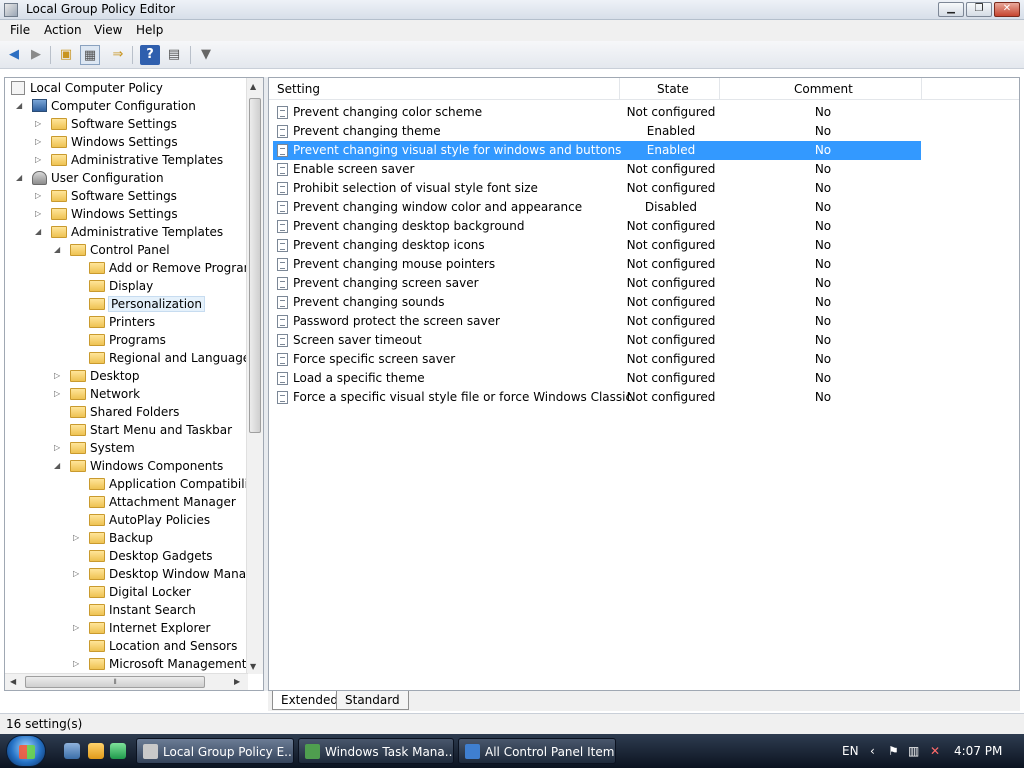 The image size is (1024, 768). What do you see at coordinates (90, 178) in the screenshot?
I see `tree-item: ◢ User Configuration` at bounding box center [90, 178].